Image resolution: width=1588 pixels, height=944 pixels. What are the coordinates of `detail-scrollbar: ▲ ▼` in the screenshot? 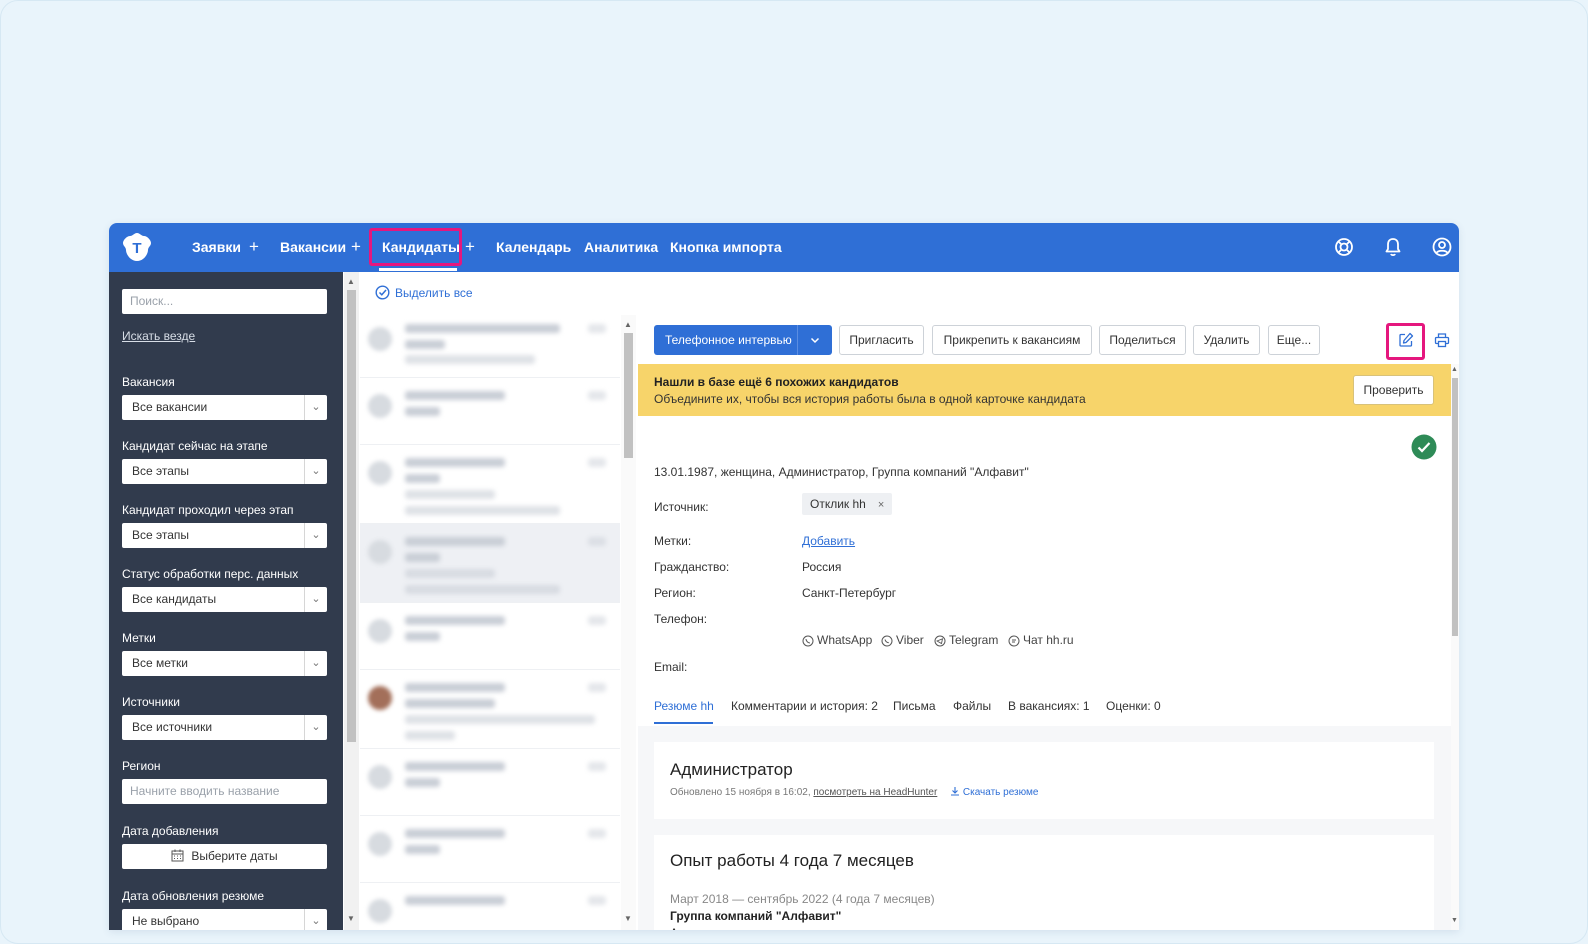 It's located at (1455, 647).